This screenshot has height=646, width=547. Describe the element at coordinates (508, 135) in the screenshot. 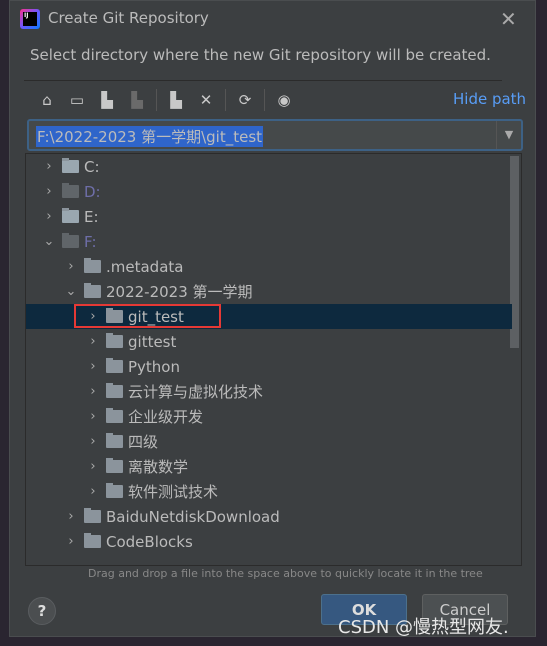

I see `chevron-down-icon: ▼` at that location.